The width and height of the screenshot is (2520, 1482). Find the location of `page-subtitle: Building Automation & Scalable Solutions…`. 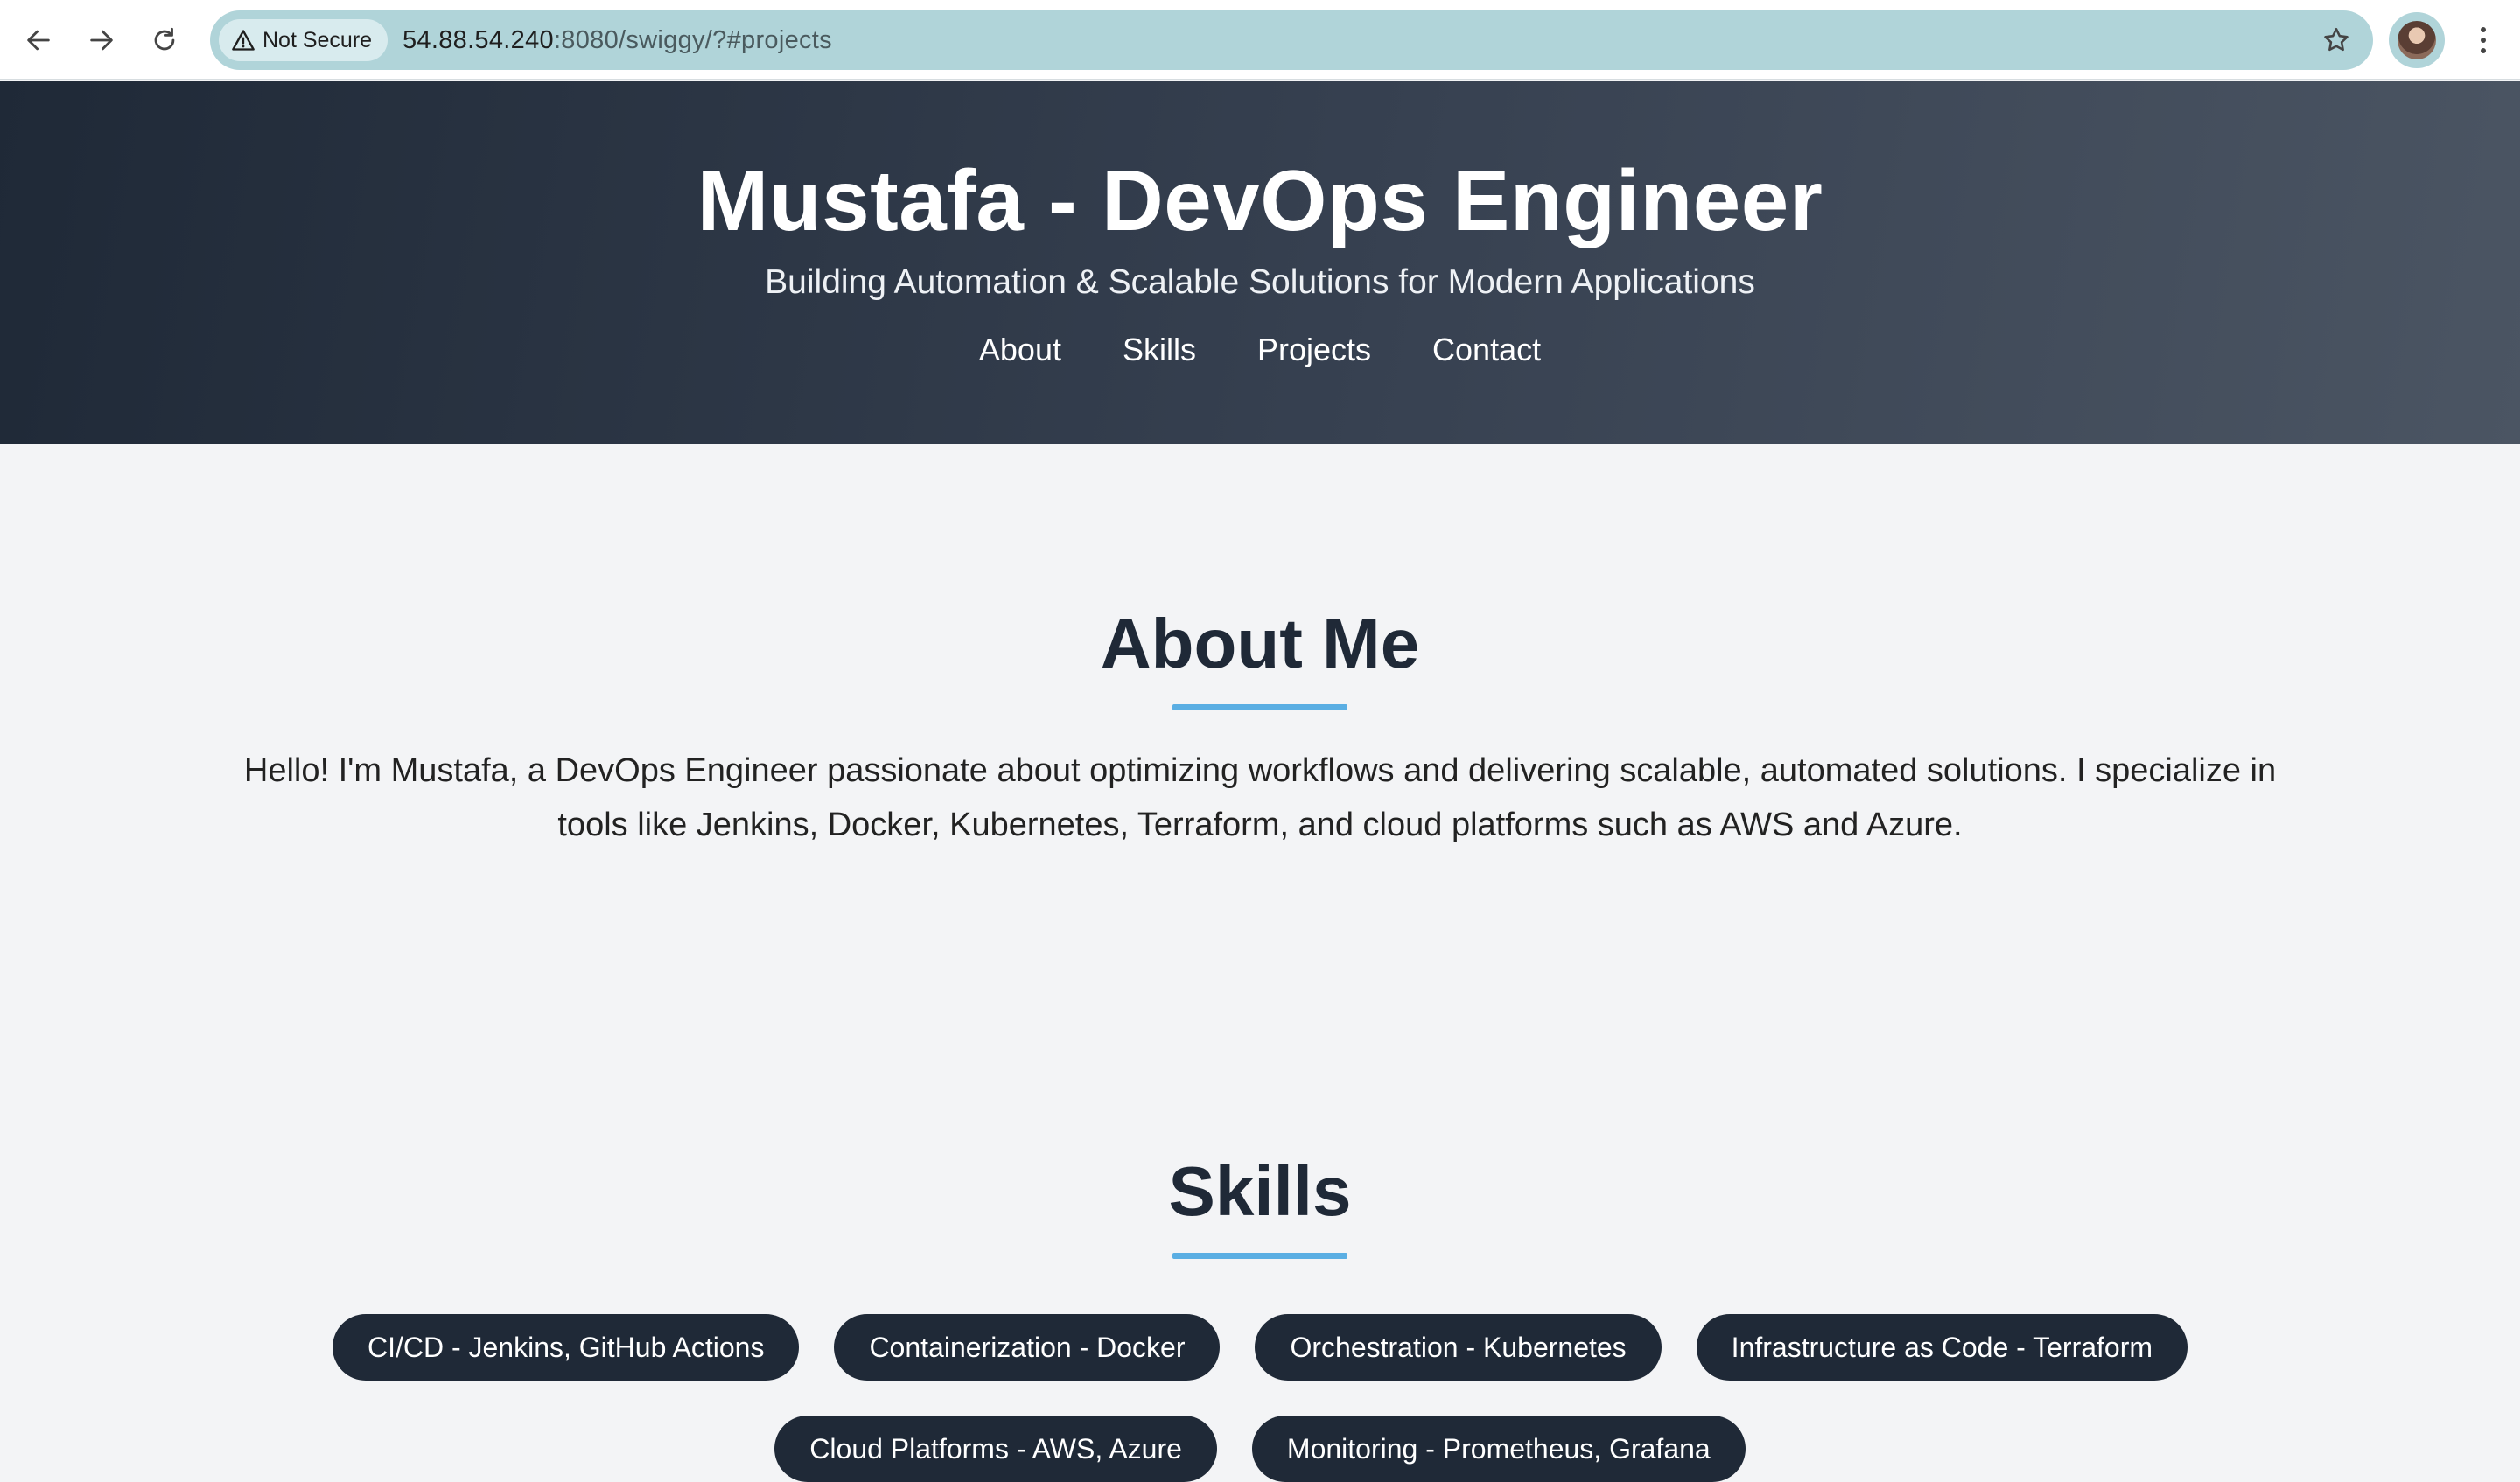

page-subtitle: Building Automation & Scalable Solutions… is located at coordinates (1260, 282).